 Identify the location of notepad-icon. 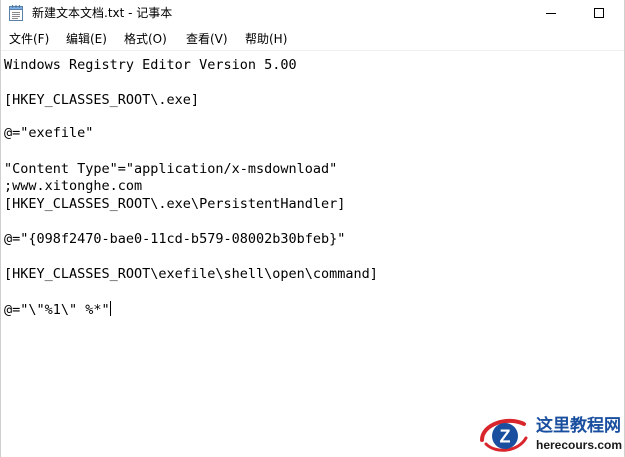
(16, 13).